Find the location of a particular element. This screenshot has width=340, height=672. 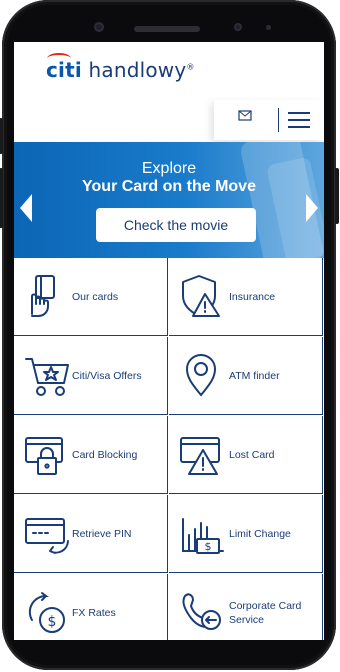

earpiece is located at coordinates (167, 29).